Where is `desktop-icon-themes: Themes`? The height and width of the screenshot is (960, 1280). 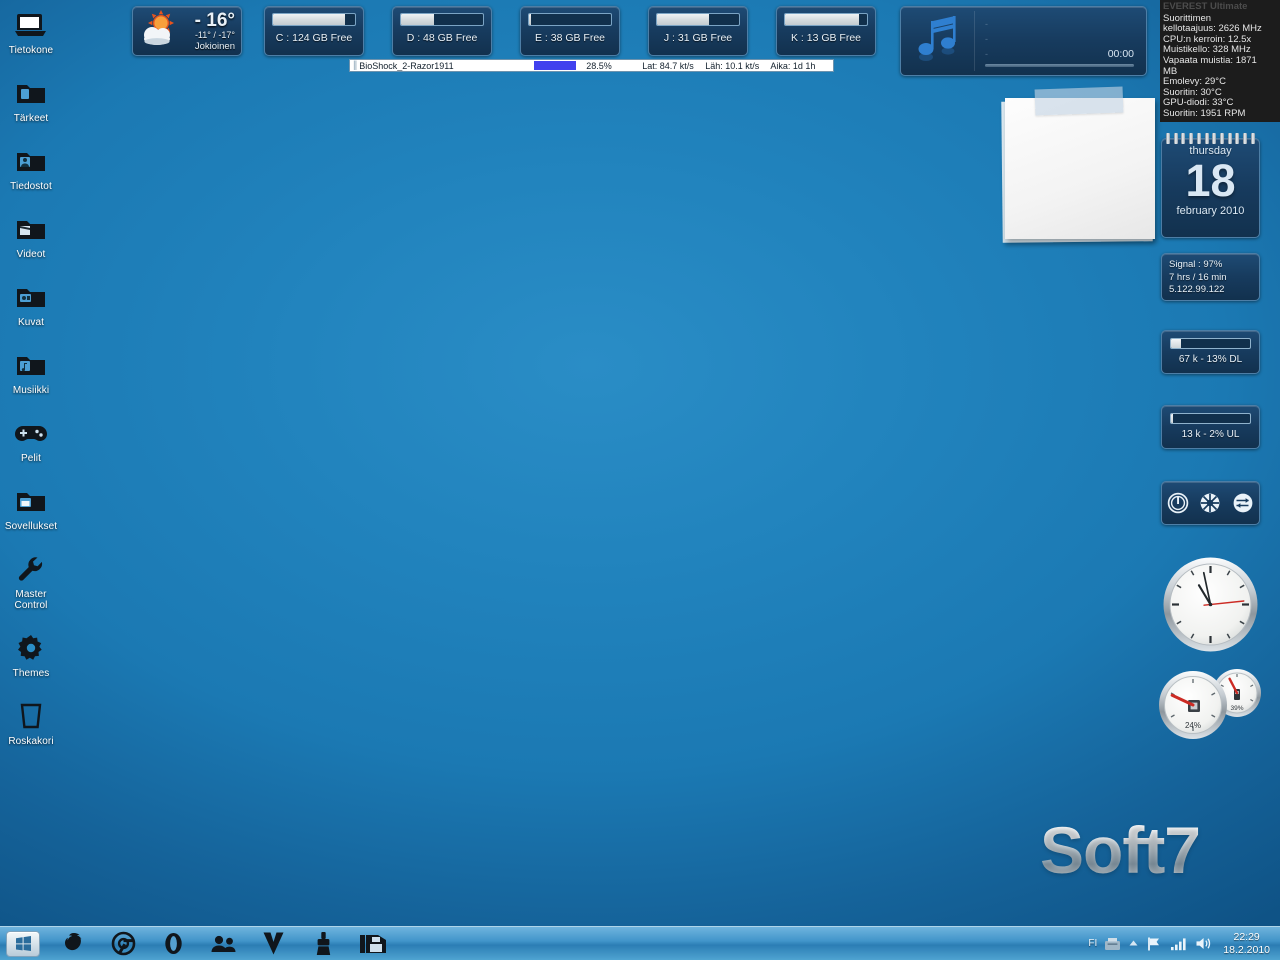
desktop-icon-themes: Themes is located at coordinates (31, 655).